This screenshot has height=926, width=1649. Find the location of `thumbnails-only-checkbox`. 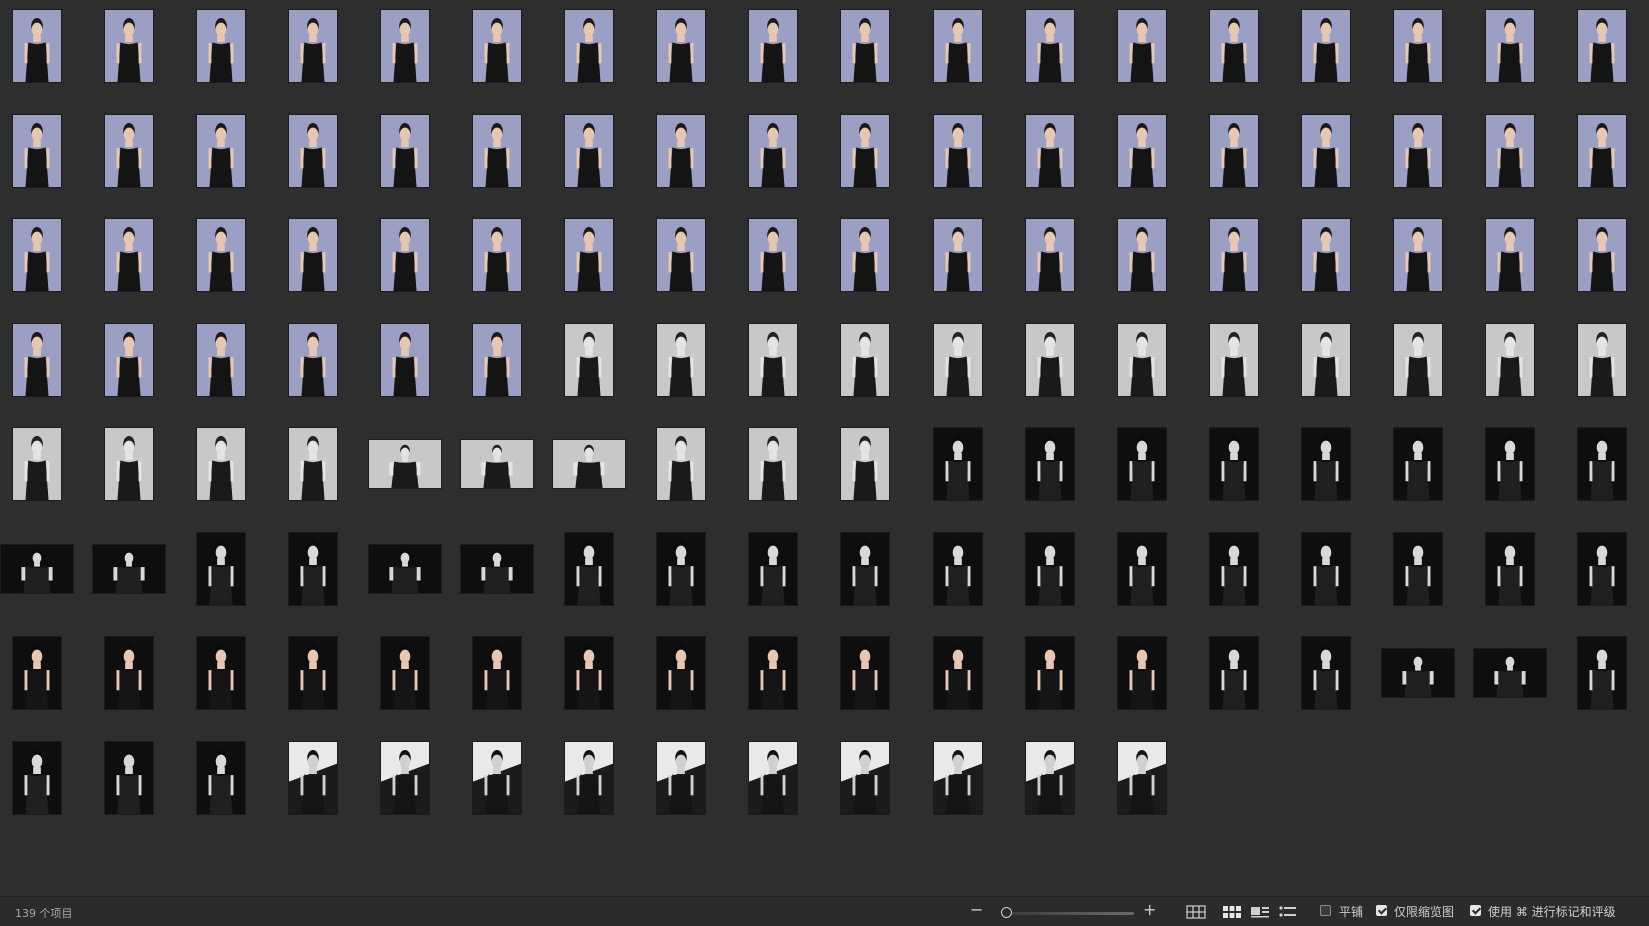

thumbnails-only-checkbox is located at coordinates (1381, 910).